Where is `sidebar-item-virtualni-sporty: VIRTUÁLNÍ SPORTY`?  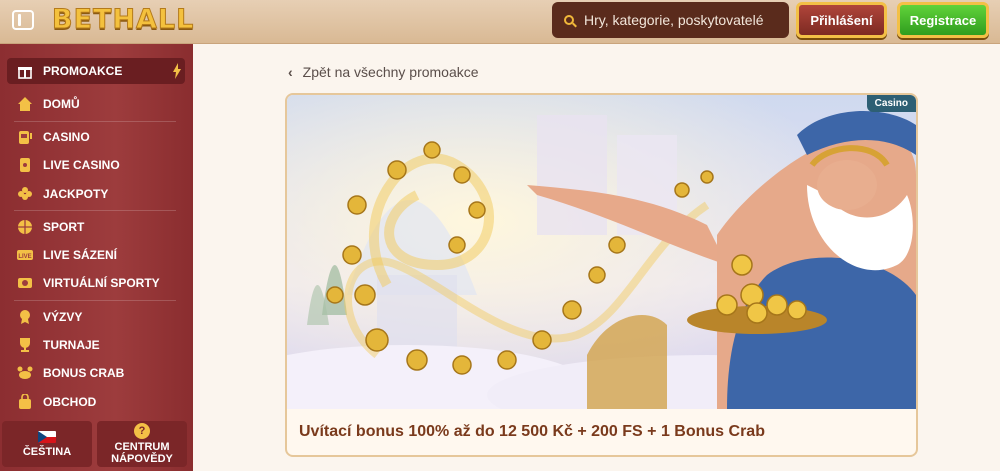 sidebar-item-virtualni-sporty: VIRTUÁLNÍ SPORTY is located at coordinates (96, 283).